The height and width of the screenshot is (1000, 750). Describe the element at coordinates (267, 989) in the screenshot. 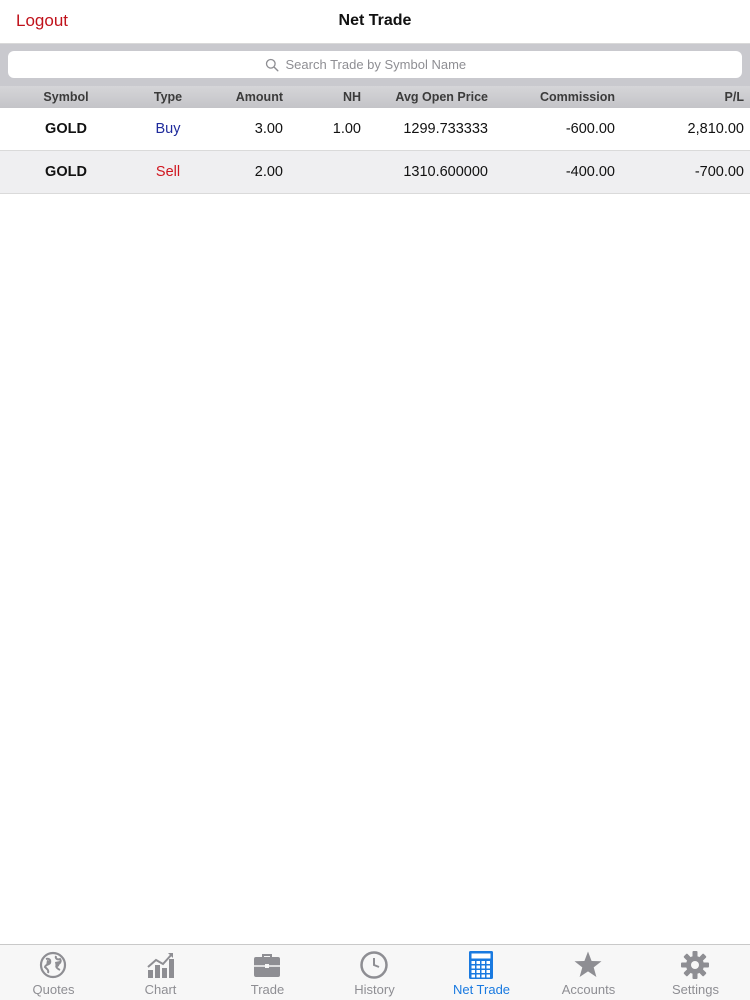

I see `tab-label: Trade` at that location.